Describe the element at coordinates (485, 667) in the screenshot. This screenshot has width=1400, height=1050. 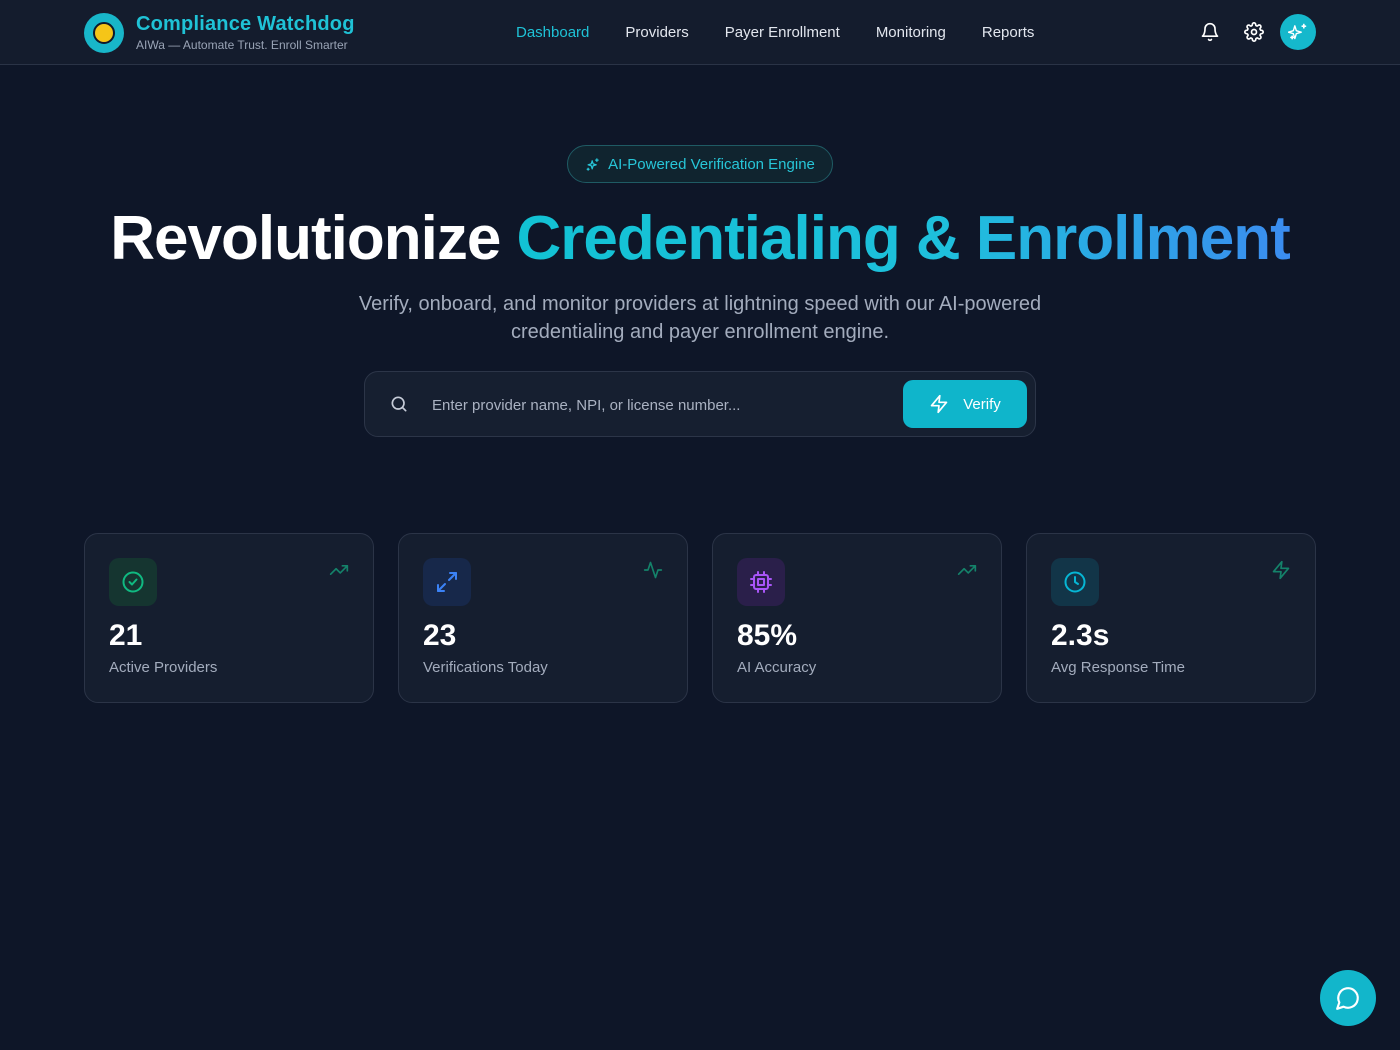
I see `stat-label: Verifications Today` at that location.